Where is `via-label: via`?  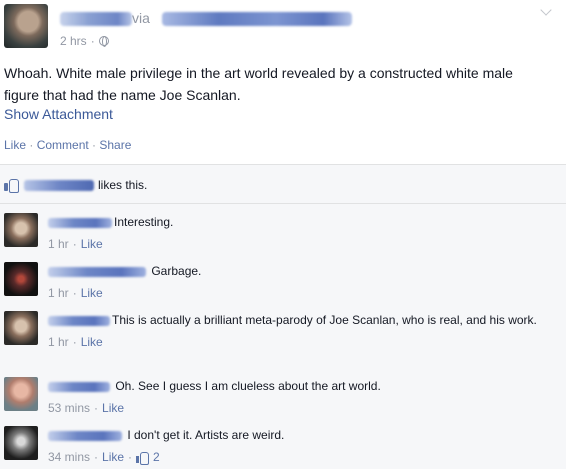 via-label: via is located at coordinates (141, 18).